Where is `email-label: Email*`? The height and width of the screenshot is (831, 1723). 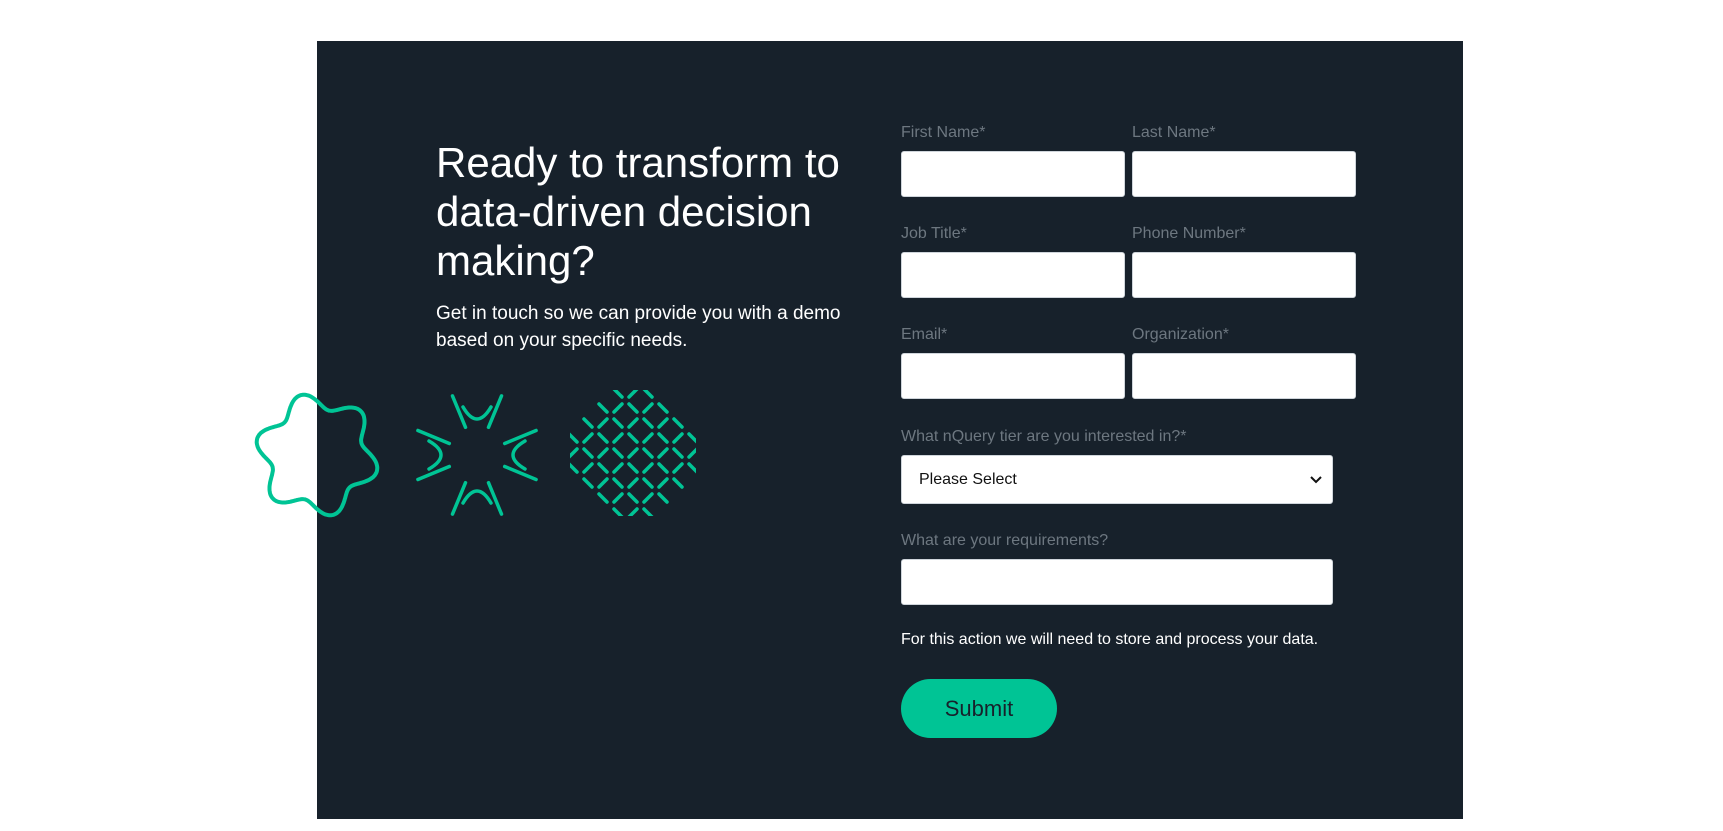
email-label: Email* is located at coordinates (924, 334).